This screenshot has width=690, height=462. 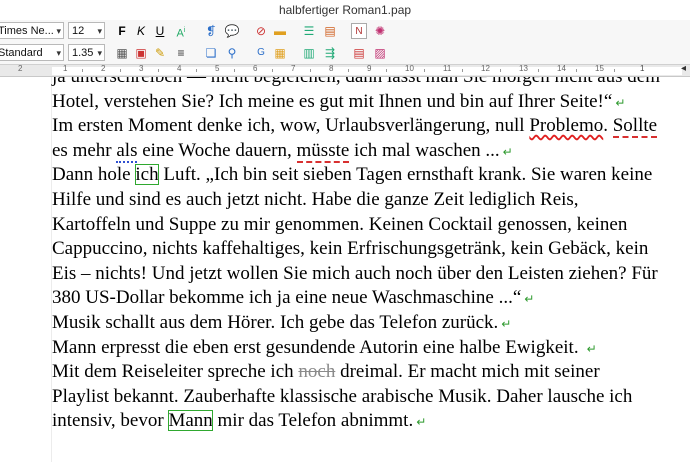 I want to click on chevron-left-icon: ◂, so click(x=683, y=68).